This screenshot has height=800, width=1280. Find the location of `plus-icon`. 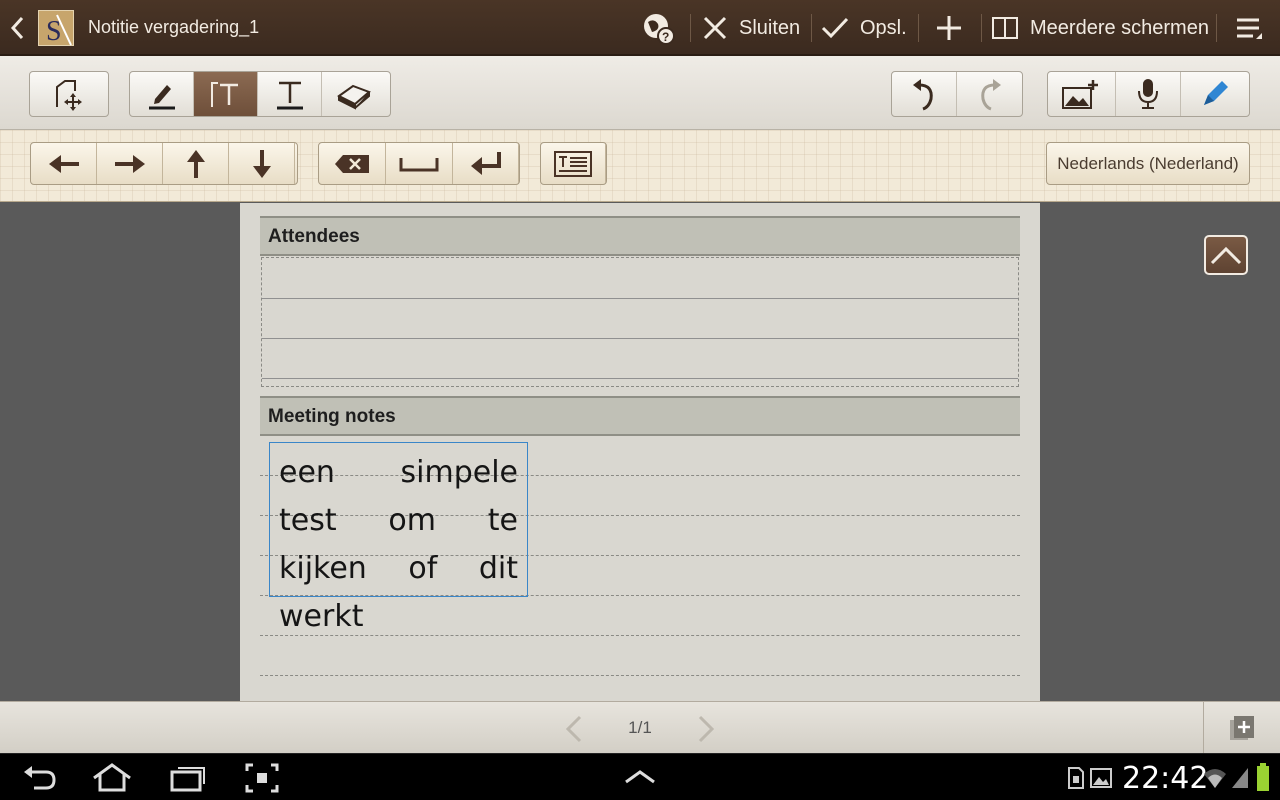

plus-icon is located at coordinates (949, 28).